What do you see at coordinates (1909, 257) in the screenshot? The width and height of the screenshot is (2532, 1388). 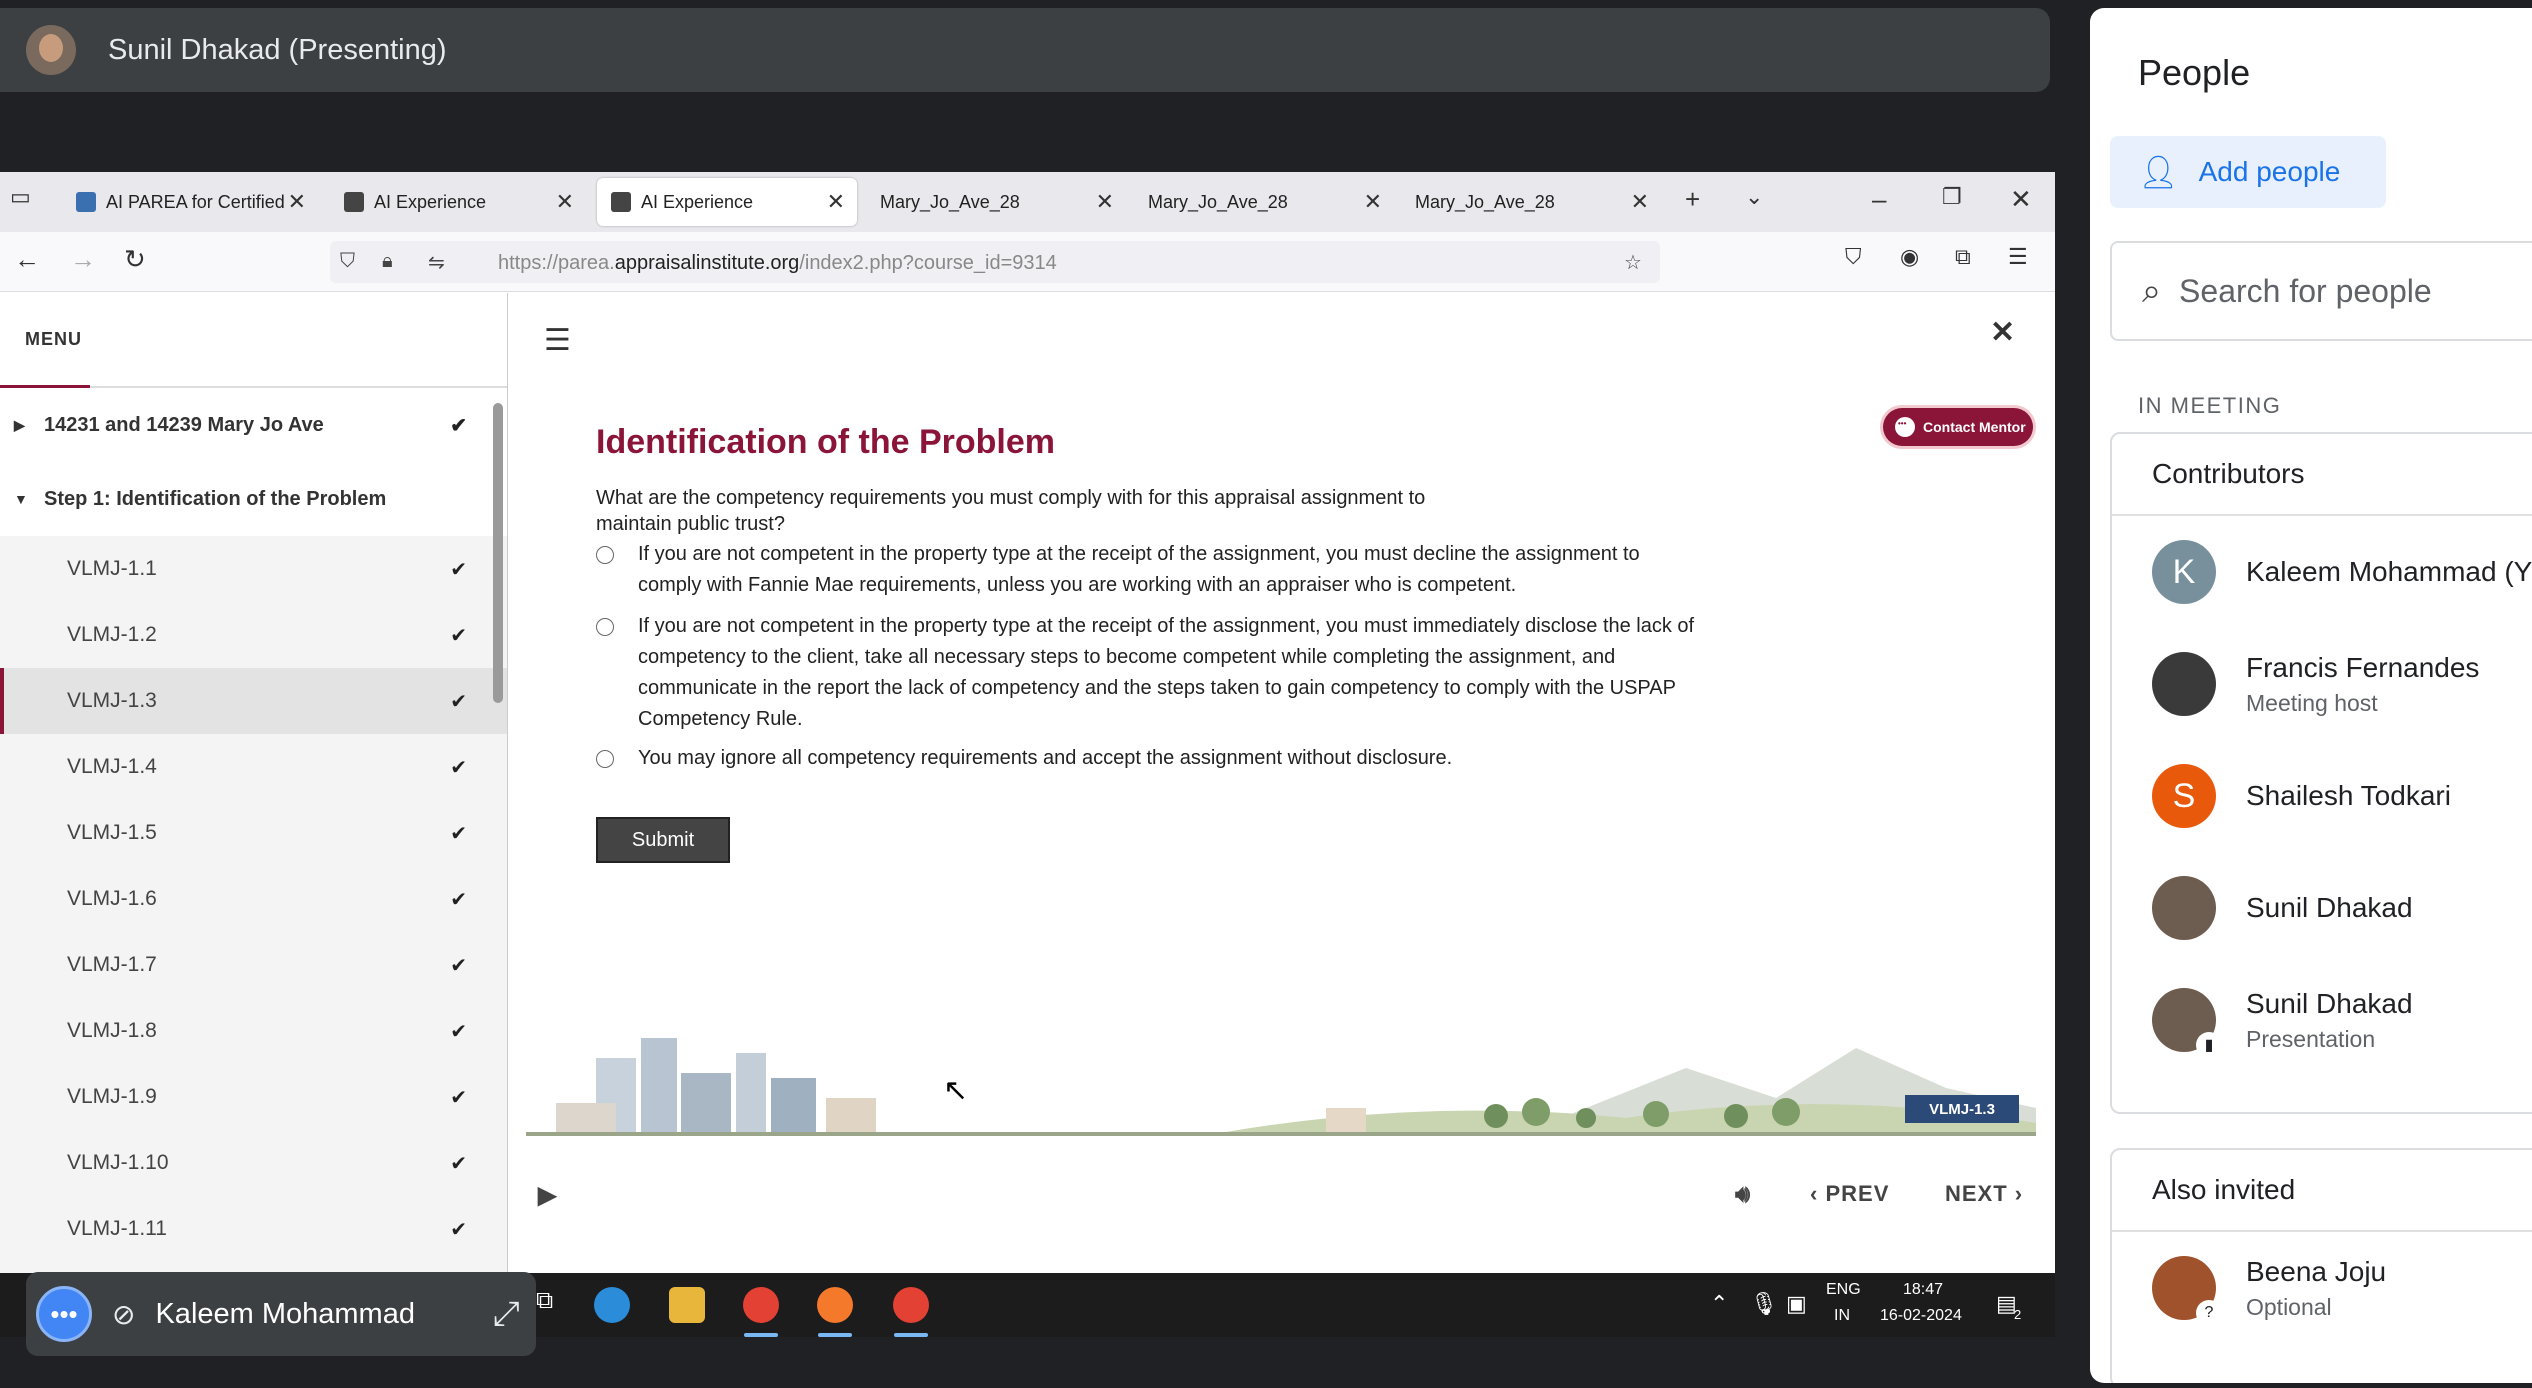 I see `account-icon: ◉` at bounding box center [1909, 257].